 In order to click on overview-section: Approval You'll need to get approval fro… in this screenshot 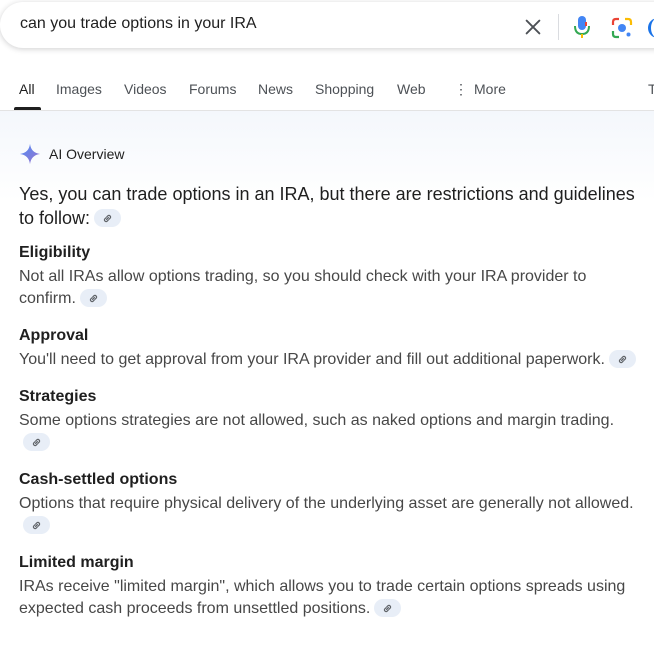, I will do `click(331, 348)`.